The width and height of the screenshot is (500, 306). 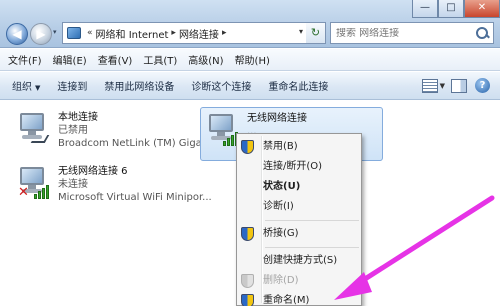 What do you see at coordinates (482, 33) in the screenshot?
I see `search-icon` at bounding box center [482, 33].